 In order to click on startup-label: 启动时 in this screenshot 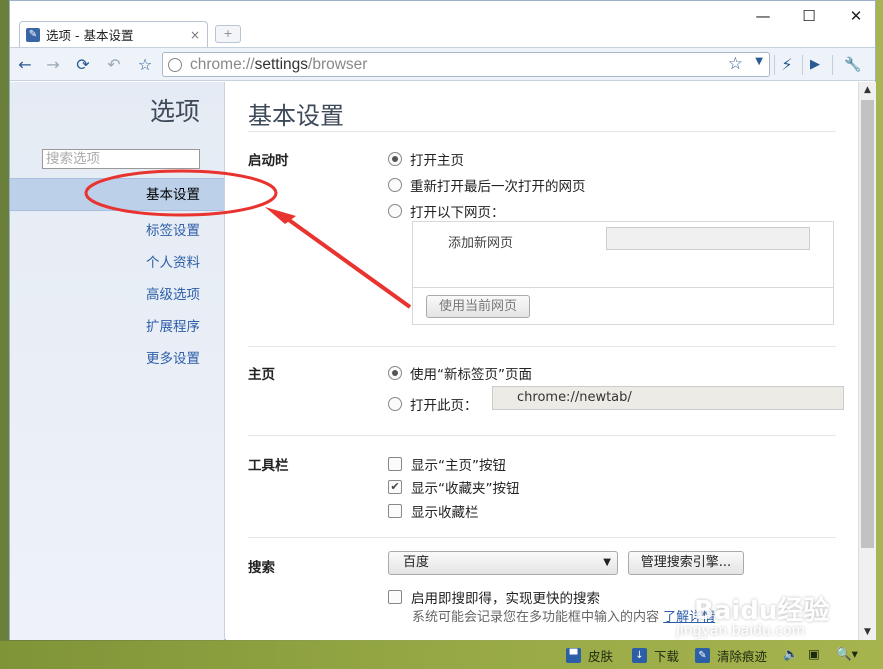, I will do `click(268, 161)`.